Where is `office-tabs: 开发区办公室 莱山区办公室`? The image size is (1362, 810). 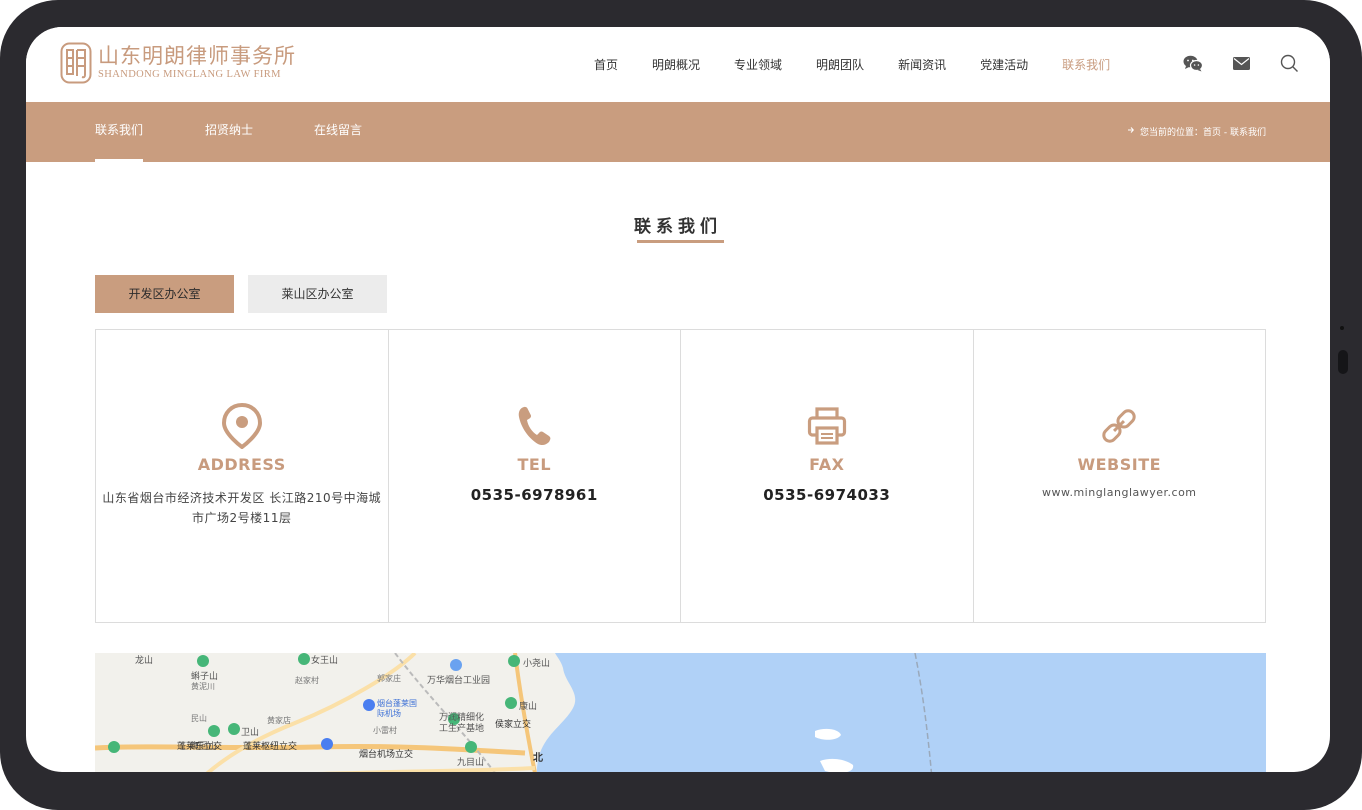 office-tabs: 开发区办公室 莱山区办公室 is located at coordinates (241, 294).